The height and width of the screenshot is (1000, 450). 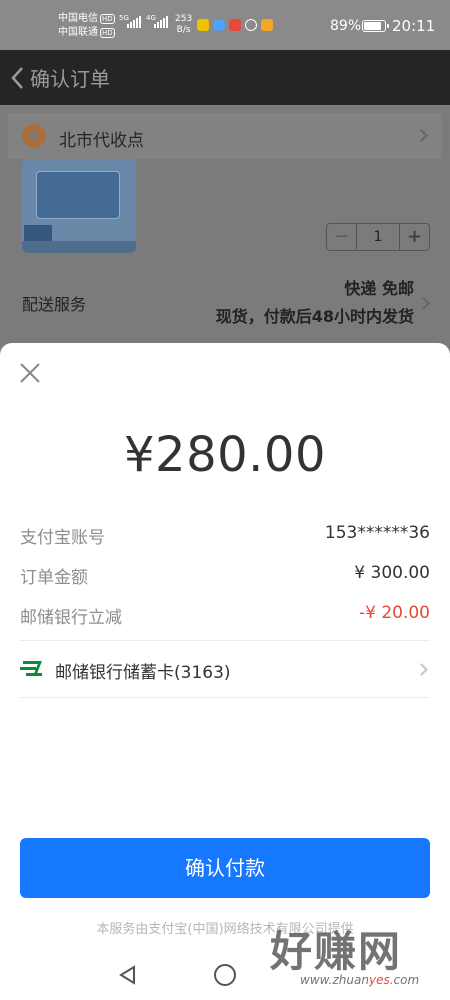 What do you see at coordinates (54, 304) in the screenshot?
I see `delivery-service-label: 配送服务` at bounding box center [54, 304].